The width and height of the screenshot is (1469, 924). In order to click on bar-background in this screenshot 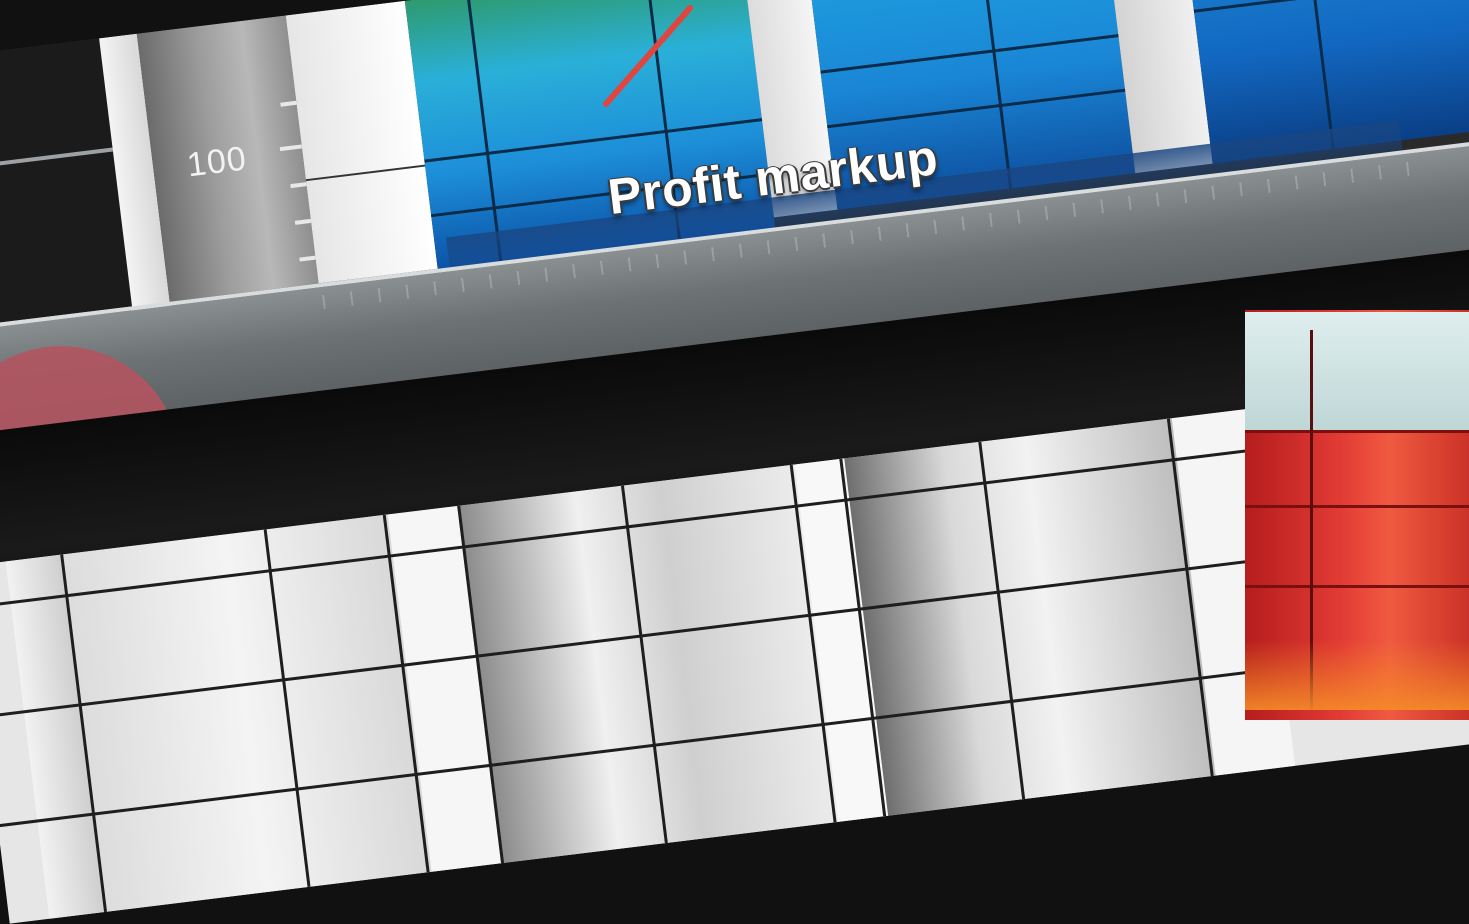, I will do `click(1357, 372)`.